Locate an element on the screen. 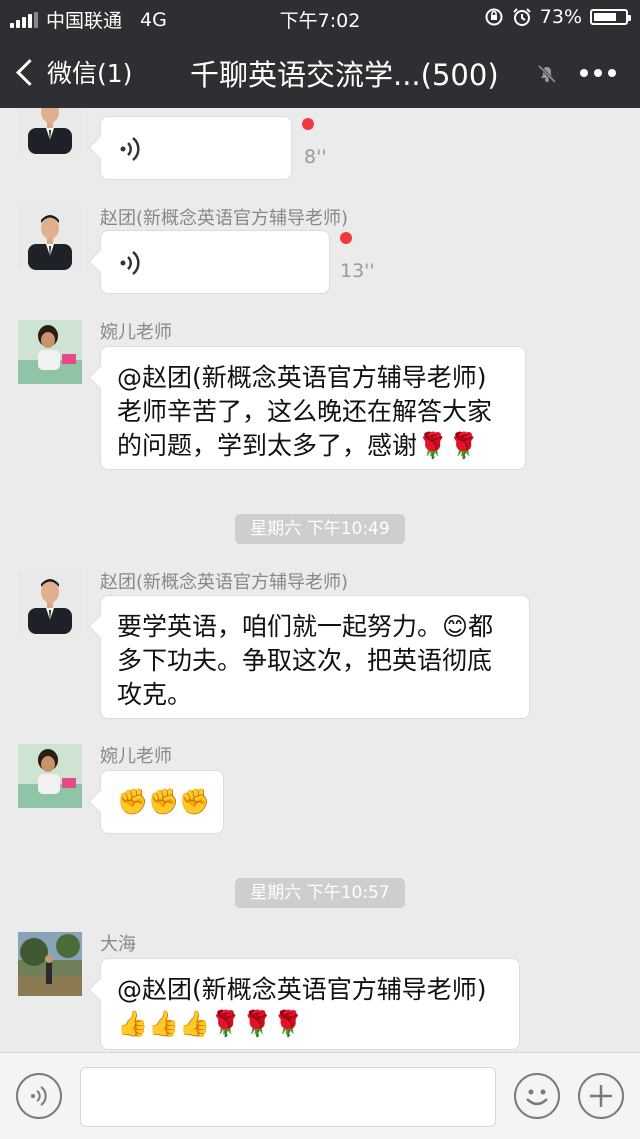 The height and width of the screenshot is (1139, 640). emoji-message-bubble: ✊✊✊ is located at coordinates (162, 802).